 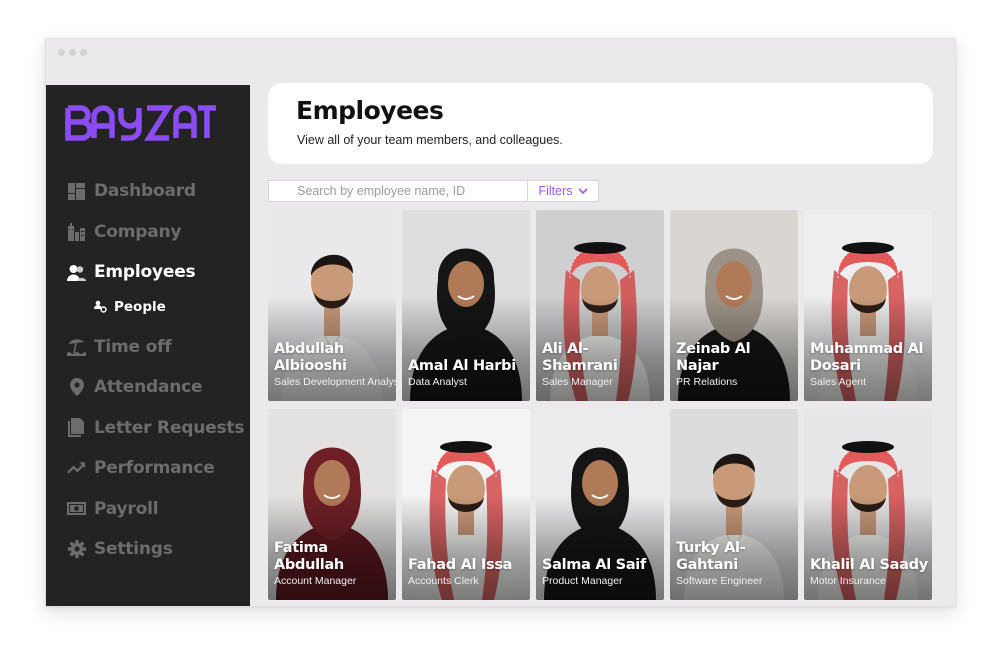 I want to click on beach-umbrella-icon, so click(x=76, y=347).